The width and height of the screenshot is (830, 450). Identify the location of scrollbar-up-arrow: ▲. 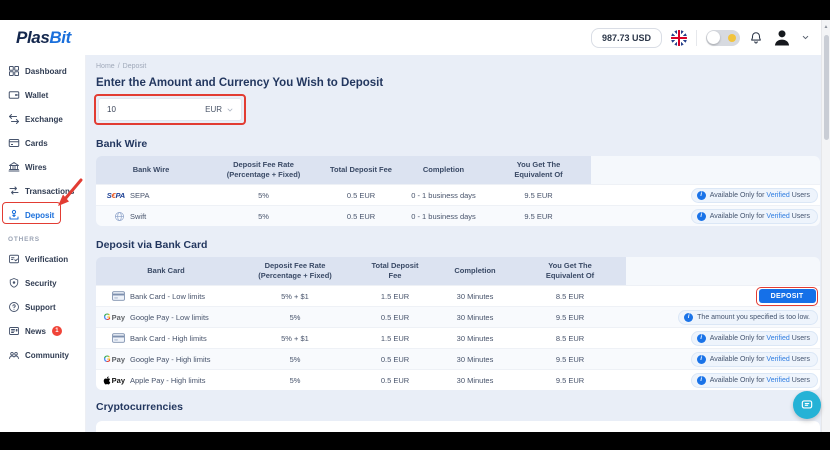
(826, 25).